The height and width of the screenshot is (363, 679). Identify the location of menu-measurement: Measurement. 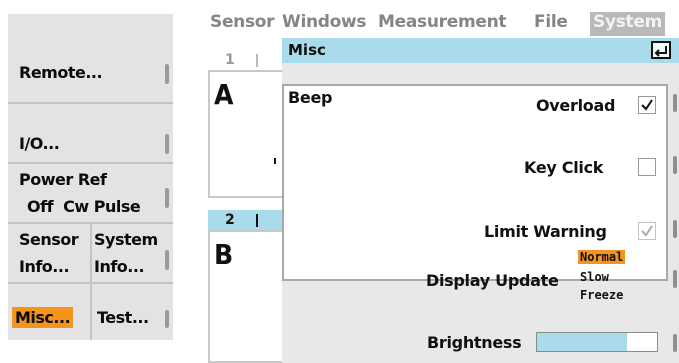
(442, 22).